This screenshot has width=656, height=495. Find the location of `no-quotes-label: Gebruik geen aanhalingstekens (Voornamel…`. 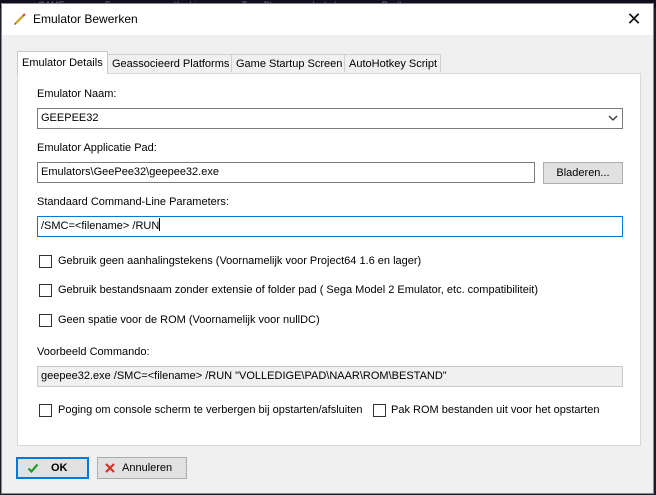

no-quotes-label: Gebruik geen aanhalingstekens (Voornamel… is located at coordinates (239, 261).